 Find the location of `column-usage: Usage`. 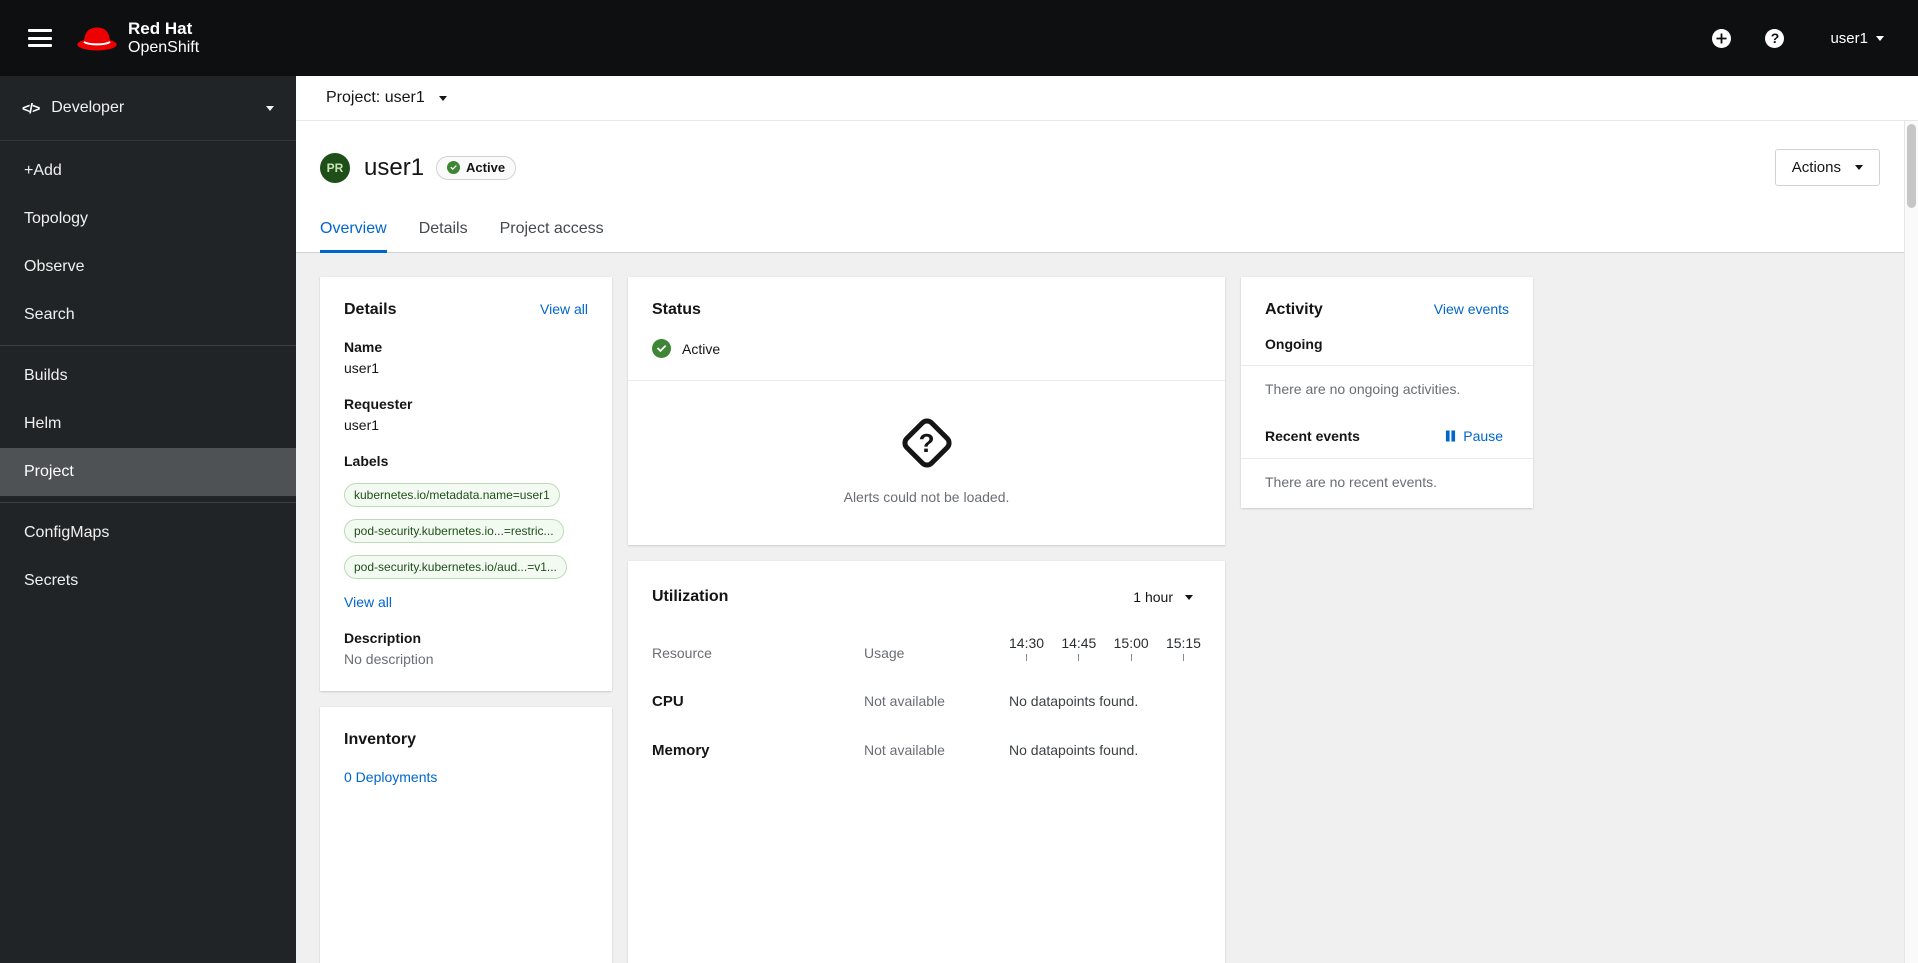

column-usage: Usage is located at coordinates (884, 653).